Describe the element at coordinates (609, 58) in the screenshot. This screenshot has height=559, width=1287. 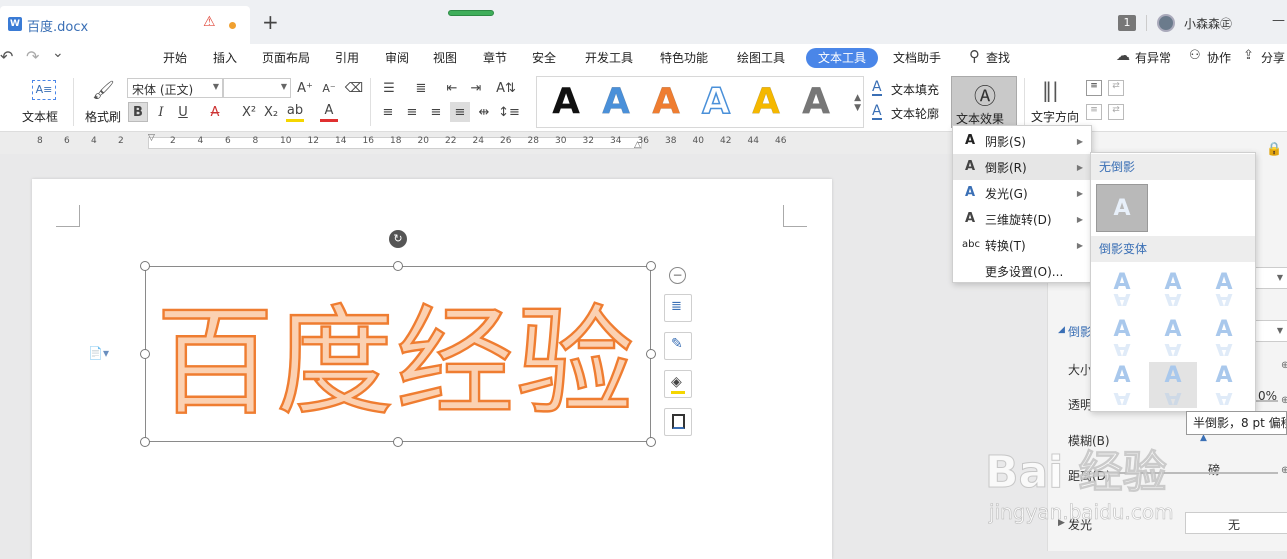
I see `tab-9: 开发工具` at that location.